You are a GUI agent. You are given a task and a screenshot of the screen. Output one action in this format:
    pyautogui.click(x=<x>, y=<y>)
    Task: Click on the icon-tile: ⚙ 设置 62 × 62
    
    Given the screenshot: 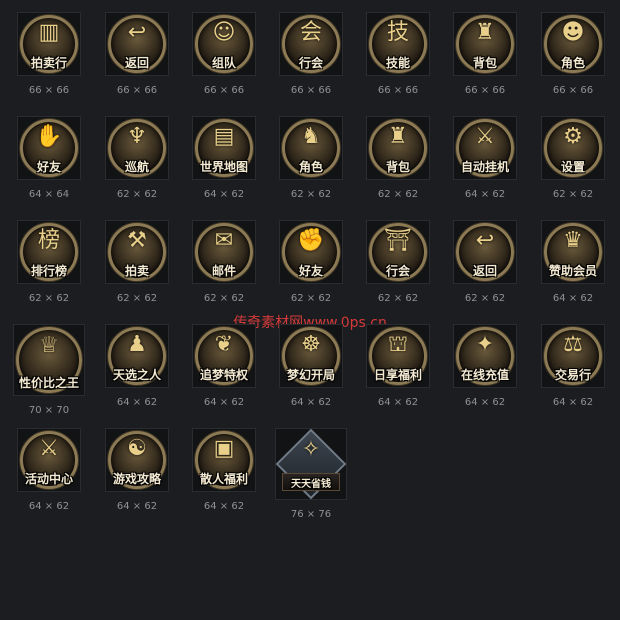 What is the action you would take?
    pyautogui.click(x=573, y=159)
    